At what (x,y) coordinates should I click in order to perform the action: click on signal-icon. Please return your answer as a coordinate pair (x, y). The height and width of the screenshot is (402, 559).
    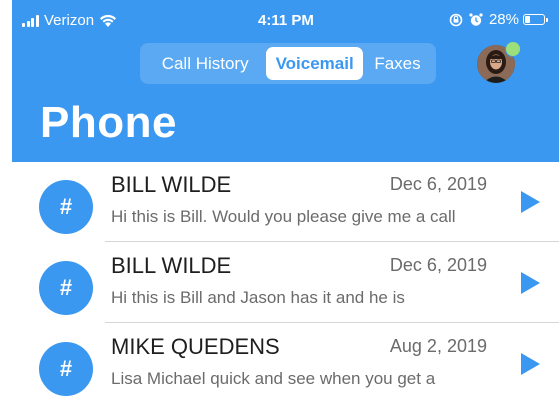
    Looking at the image, I should click on (31, 20).